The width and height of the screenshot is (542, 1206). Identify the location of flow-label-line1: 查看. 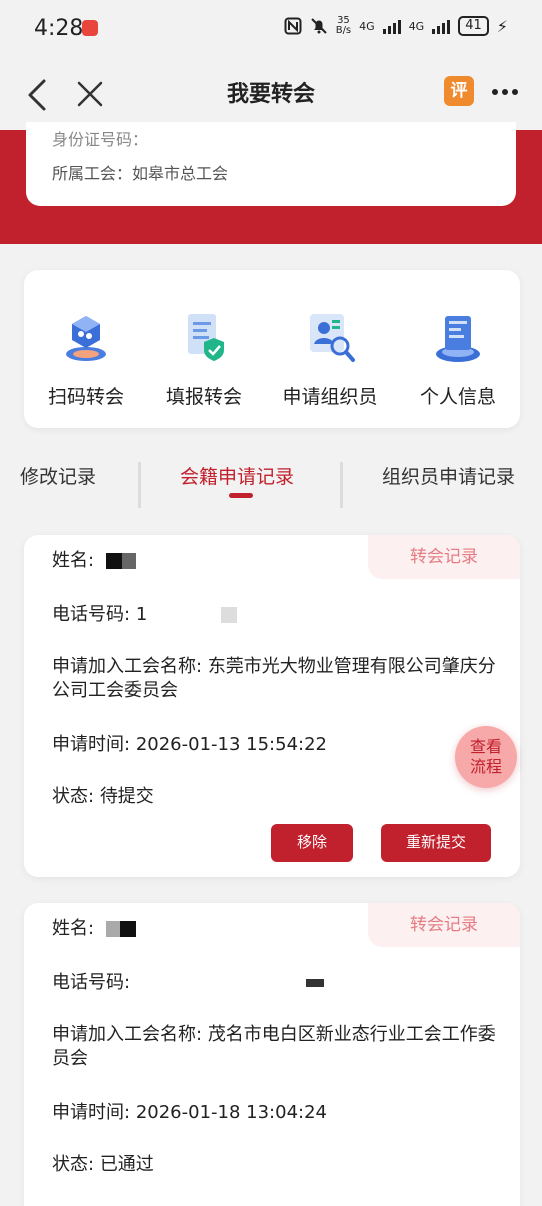
(485, 746).